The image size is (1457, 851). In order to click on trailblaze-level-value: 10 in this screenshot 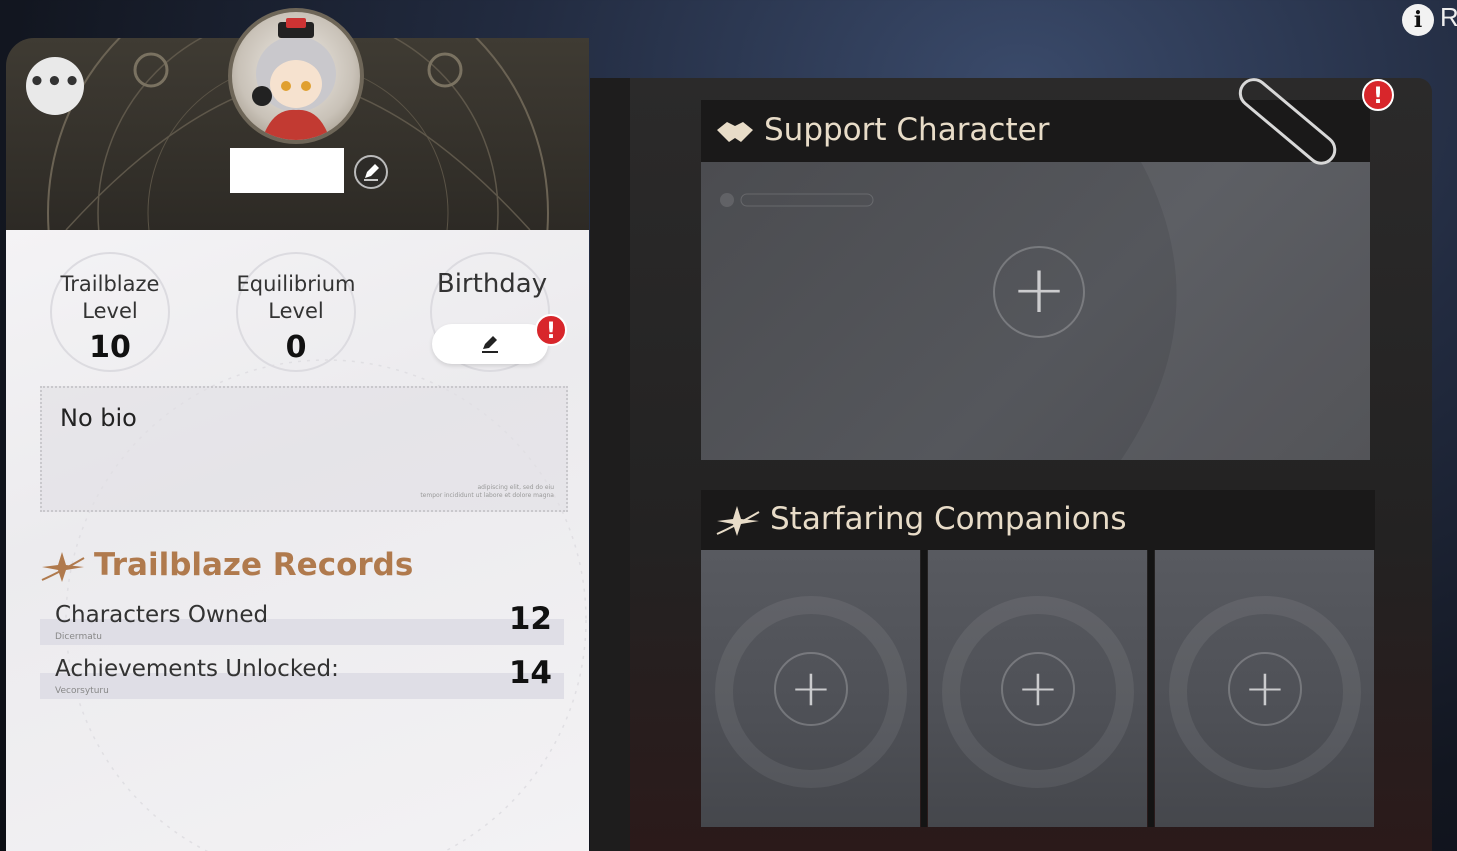, I will do `click(110, 347)`.